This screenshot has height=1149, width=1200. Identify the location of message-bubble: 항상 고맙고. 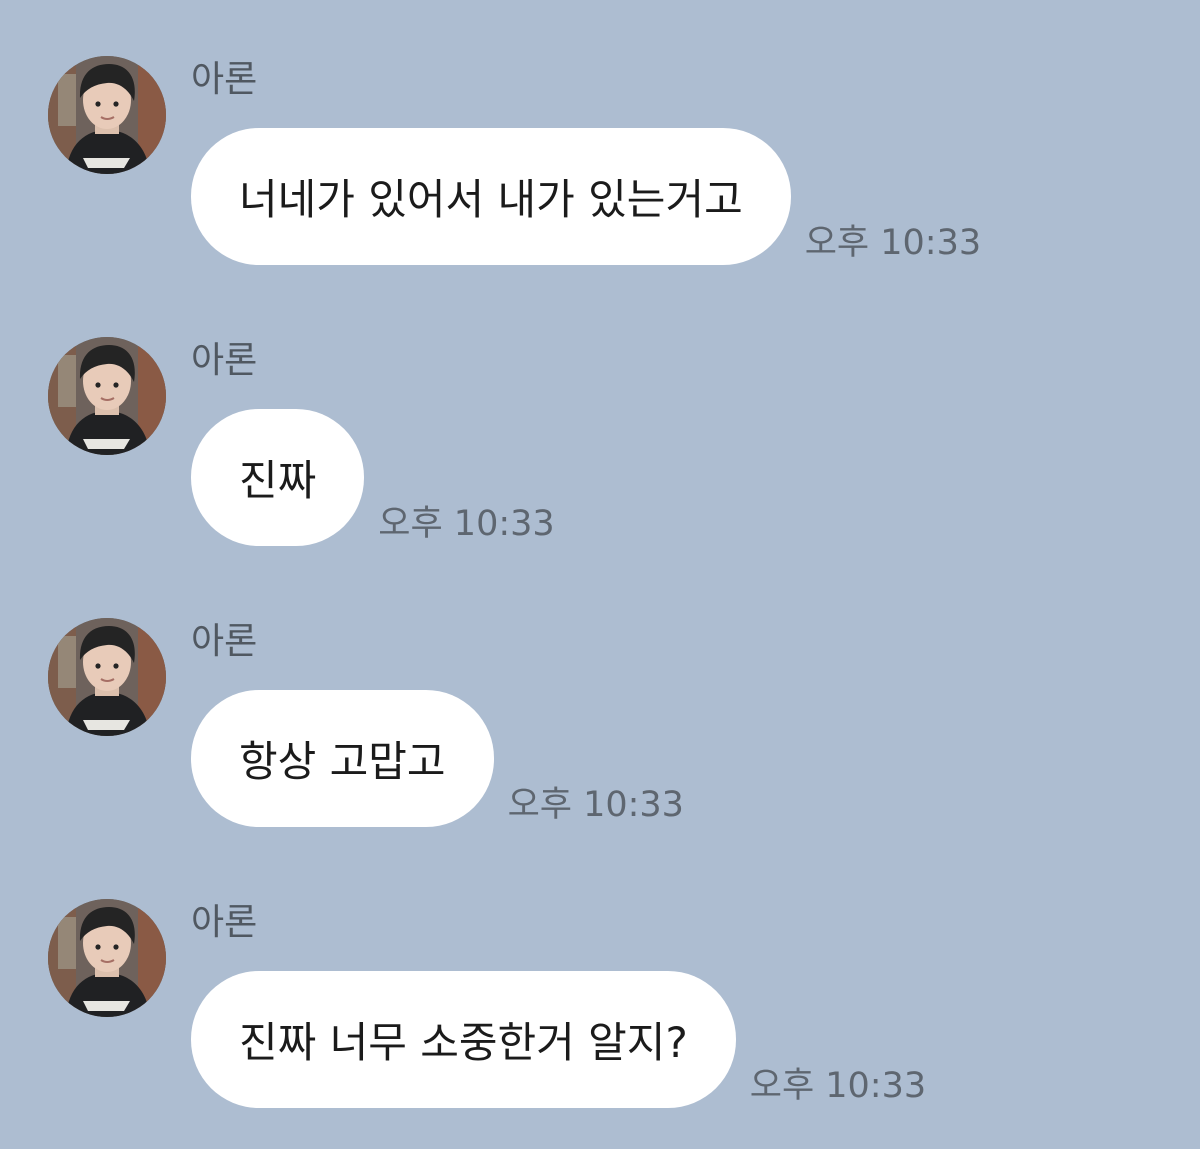
(342, 758).